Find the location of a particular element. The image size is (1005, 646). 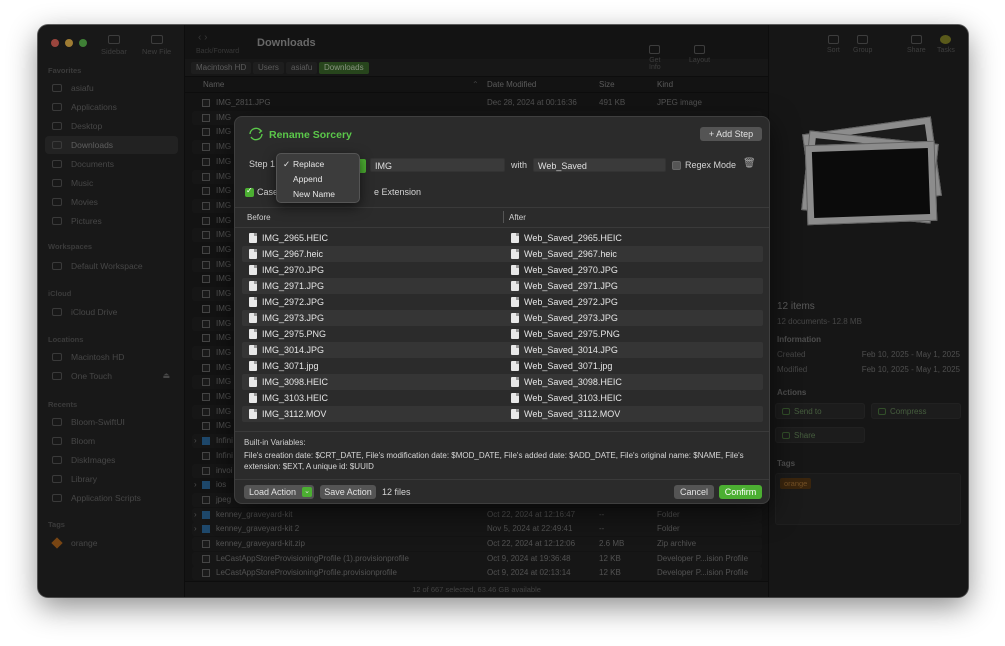

before-name: IMG_2967.heic is located at coordinates (293, 254).